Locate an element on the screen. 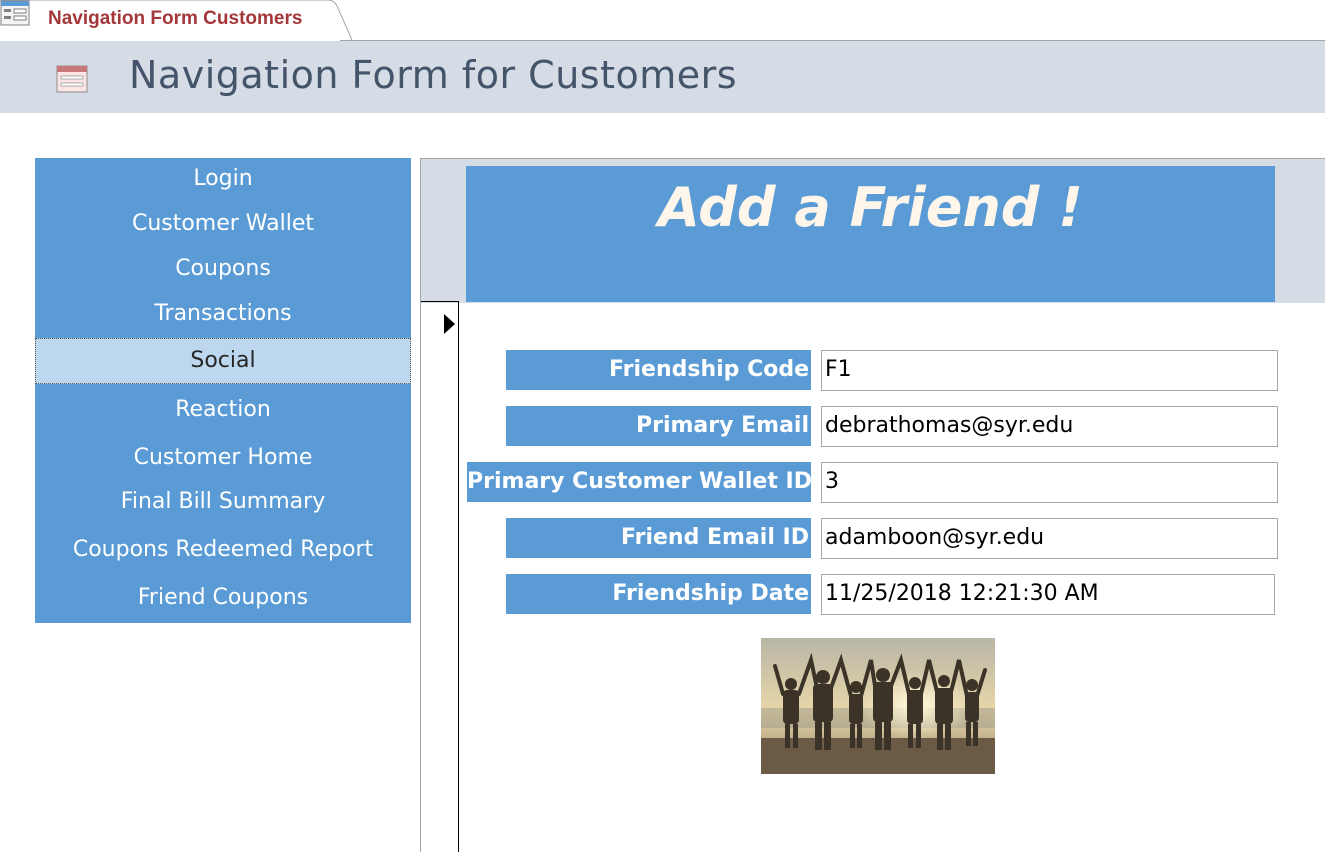 Image resolution: width=1325 pixels, height=852 pixels. nav-item-reaction: Reaction is located at coordinates (223, 409).